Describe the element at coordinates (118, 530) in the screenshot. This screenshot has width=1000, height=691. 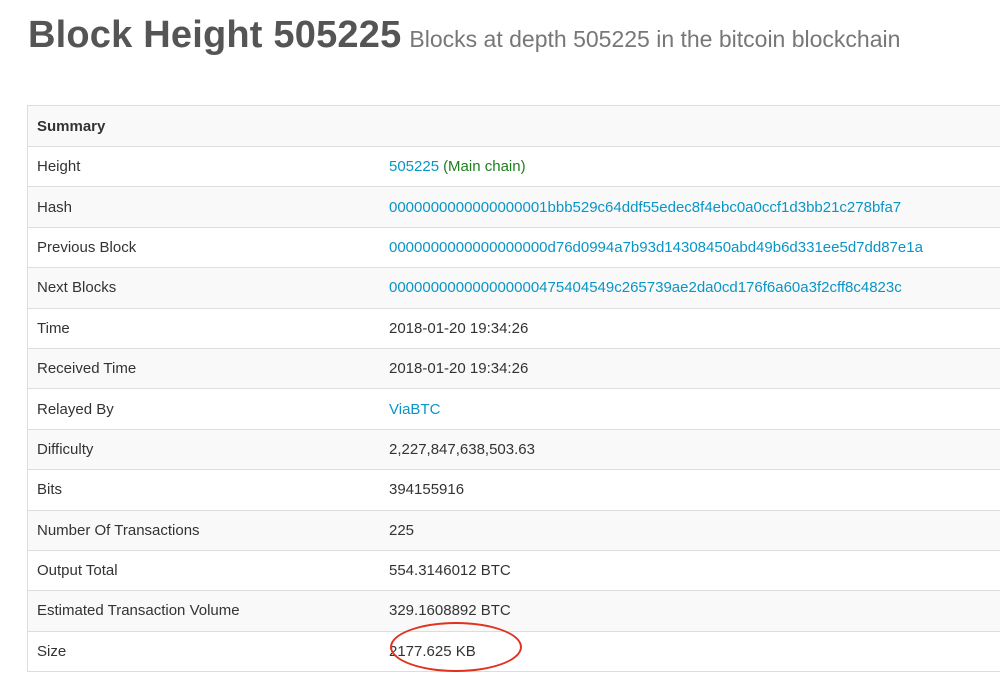
I see `row-label: Number Of Transactions` at that location.